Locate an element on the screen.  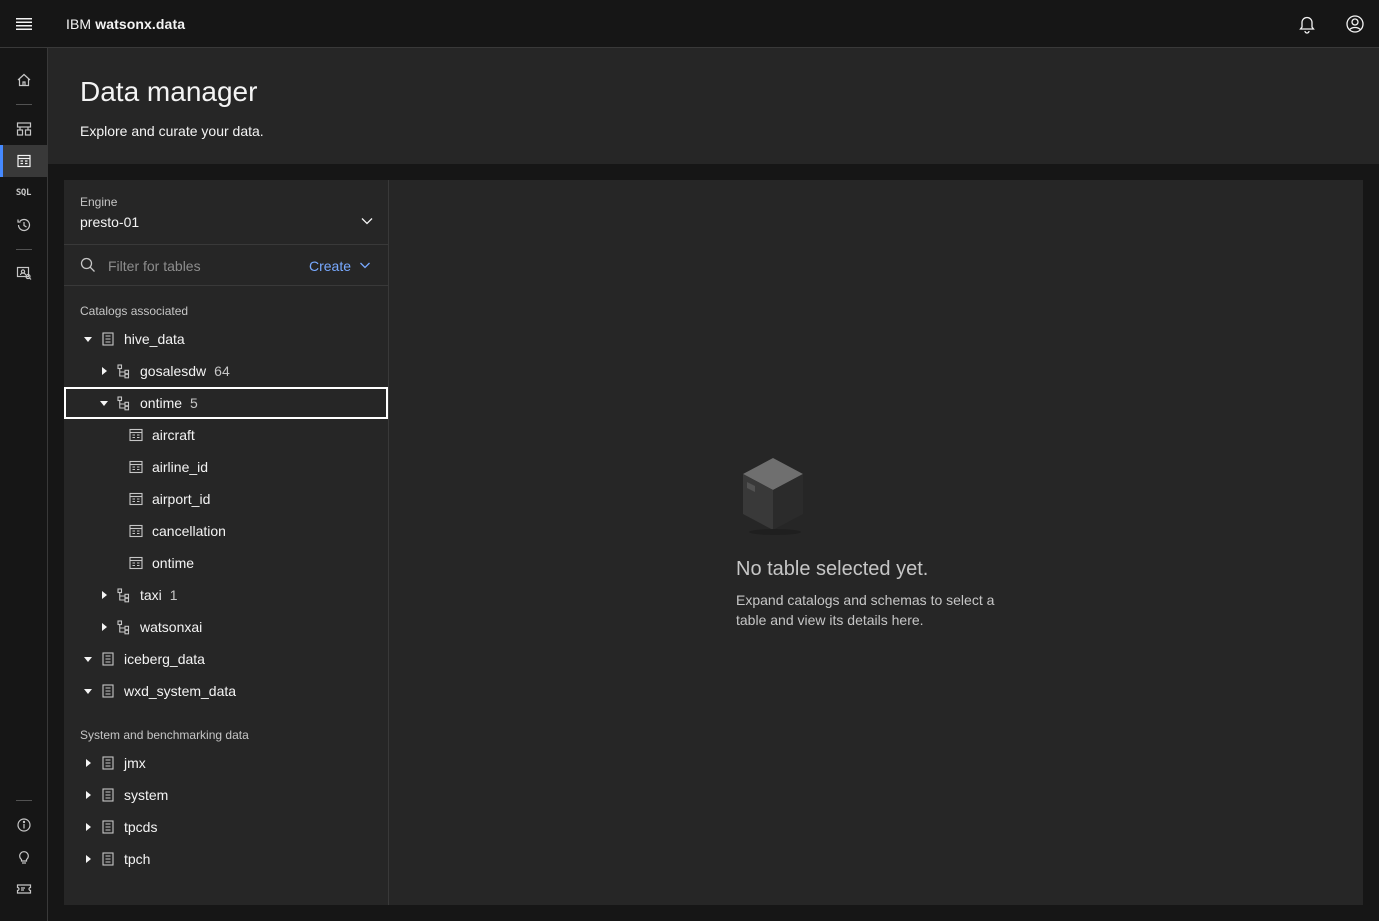
tree-catalog-iceberg-data: iceberg_data is located at coordinates (226, 659).